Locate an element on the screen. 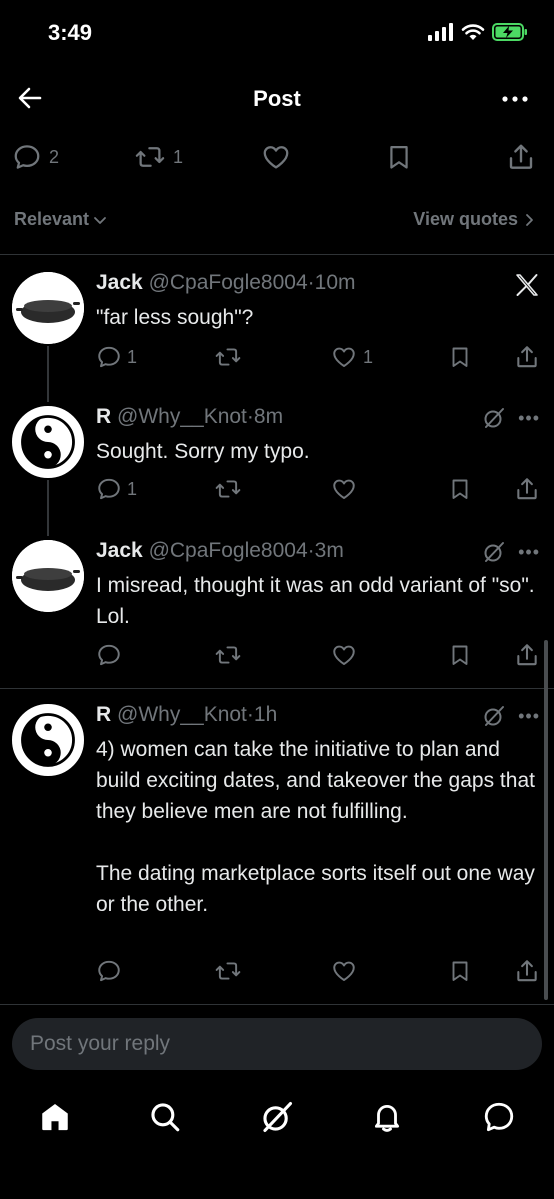 The height and width of the screenshot is (1199, 554). reply-placeholder: Post your reply is located at coordinates (100, 1043).